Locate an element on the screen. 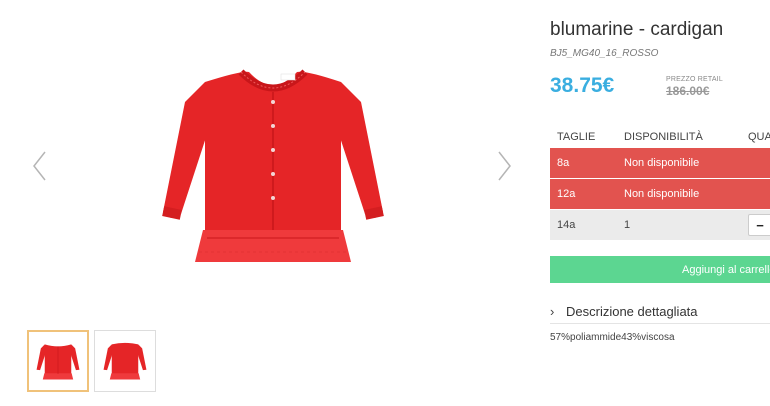  size-row-14a: 14a 1 − is located at coordinates (660, 225).